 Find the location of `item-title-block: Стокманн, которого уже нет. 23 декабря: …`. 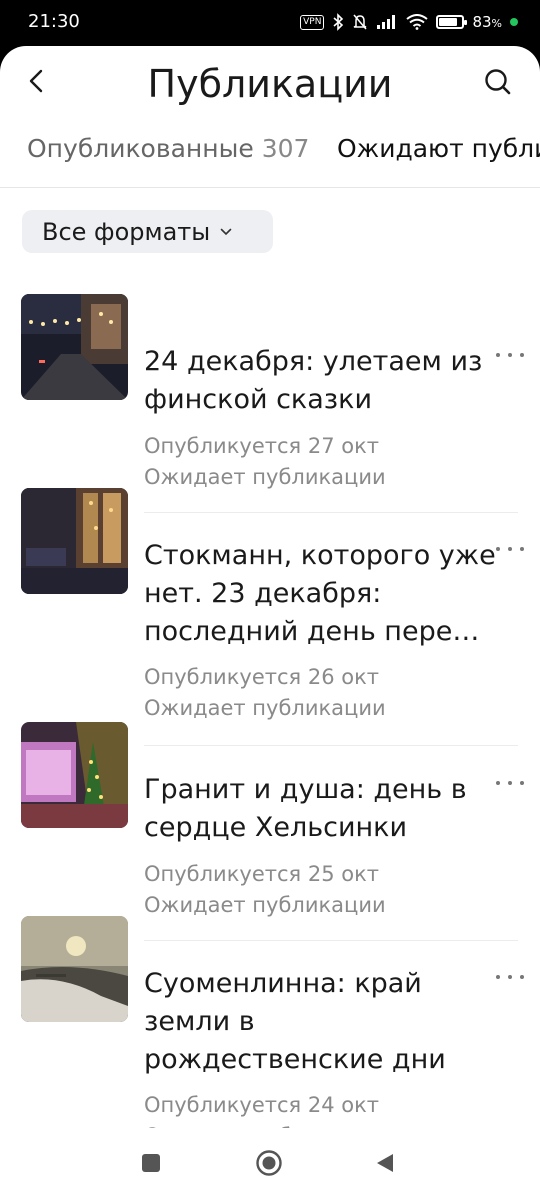

item-title-block: Стокманн, которого уже нет. 23 декабря: … is located at coordinates (320, 594).